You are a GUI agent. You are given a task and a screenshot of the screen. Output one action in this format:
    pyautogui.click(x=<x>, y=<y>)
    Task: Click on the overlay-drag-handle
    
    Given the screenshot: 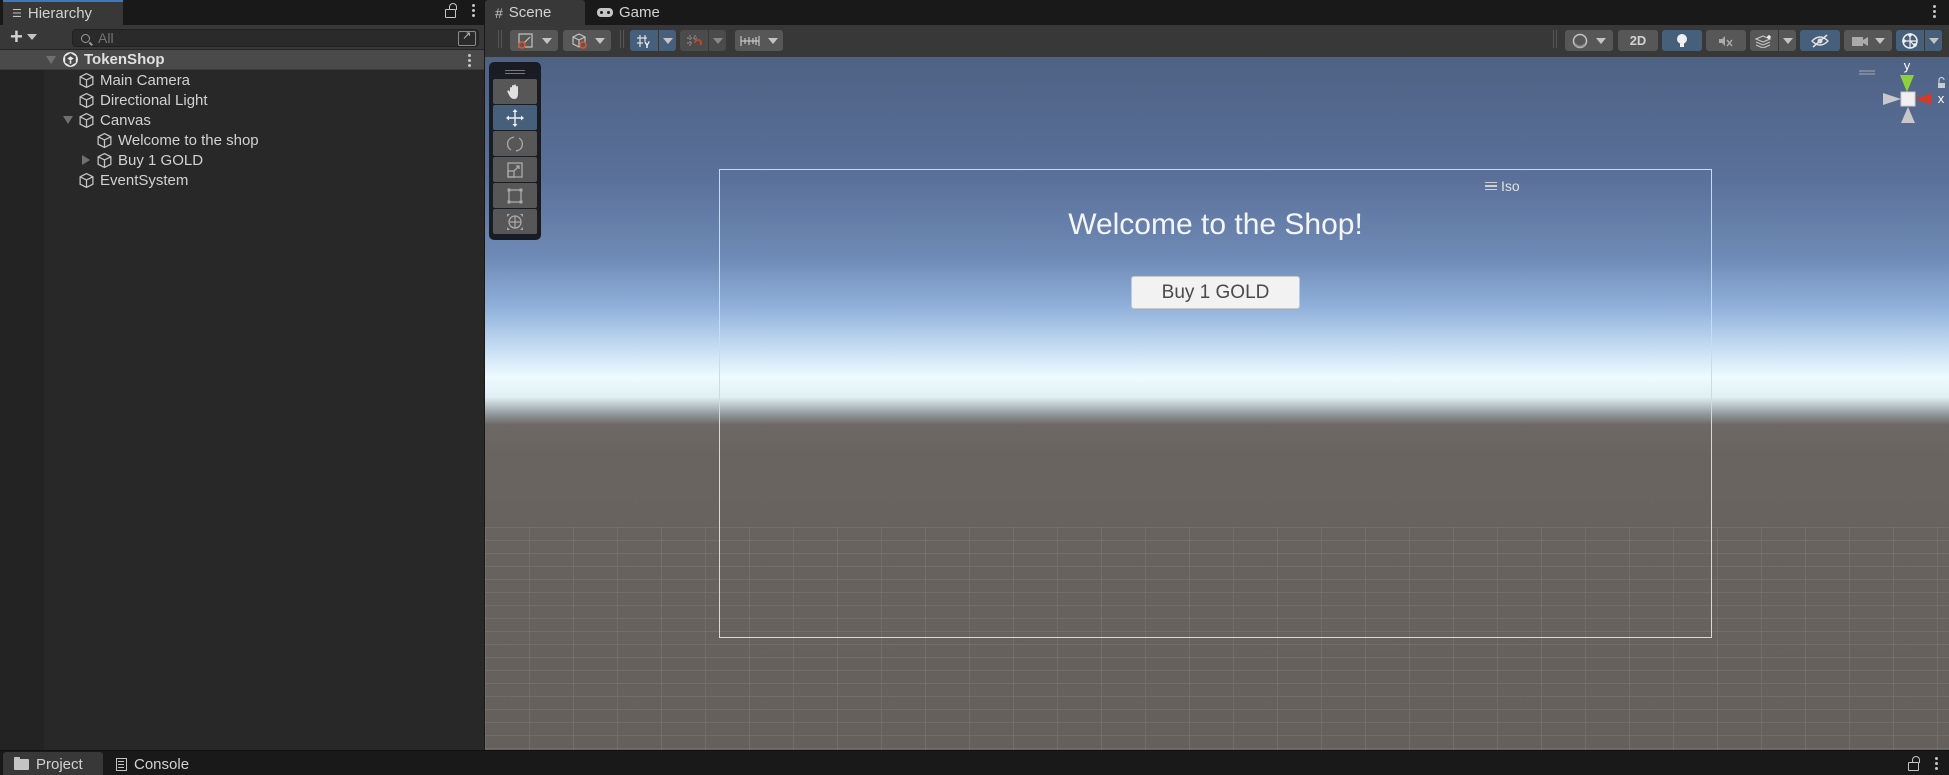 What is the action you would take?
    pyautogui.click(x=515, y=72)
    